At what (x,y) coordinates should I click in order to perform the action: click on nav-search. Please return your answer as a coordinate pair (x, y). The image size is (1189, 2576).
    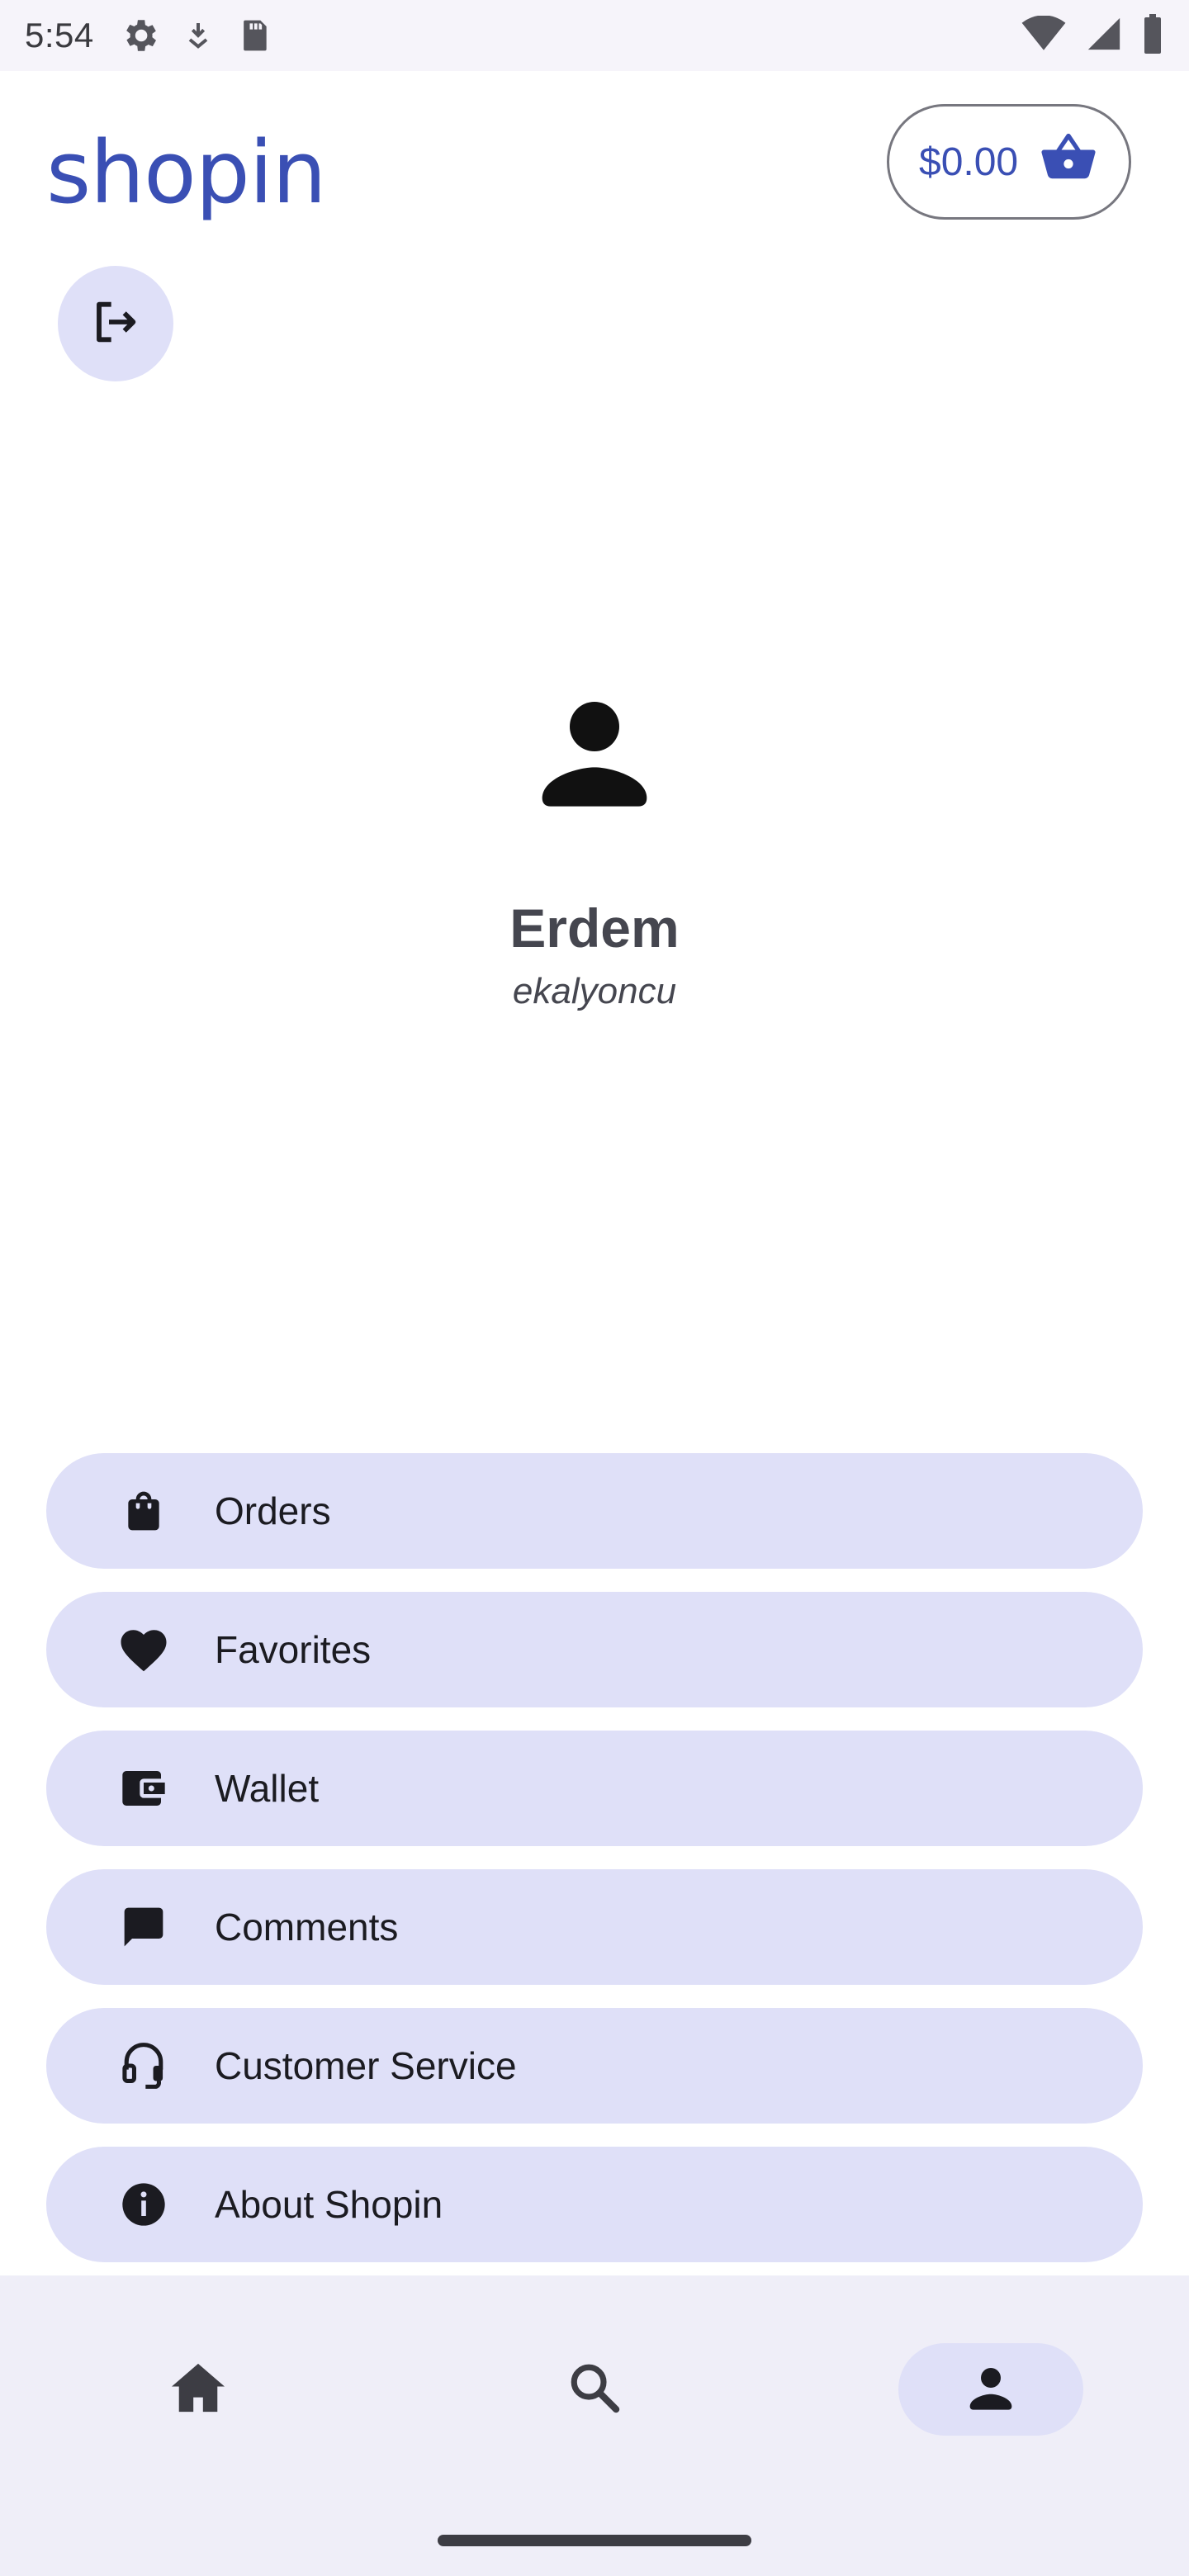
    Looking at the image, I should click on (594, 2389).